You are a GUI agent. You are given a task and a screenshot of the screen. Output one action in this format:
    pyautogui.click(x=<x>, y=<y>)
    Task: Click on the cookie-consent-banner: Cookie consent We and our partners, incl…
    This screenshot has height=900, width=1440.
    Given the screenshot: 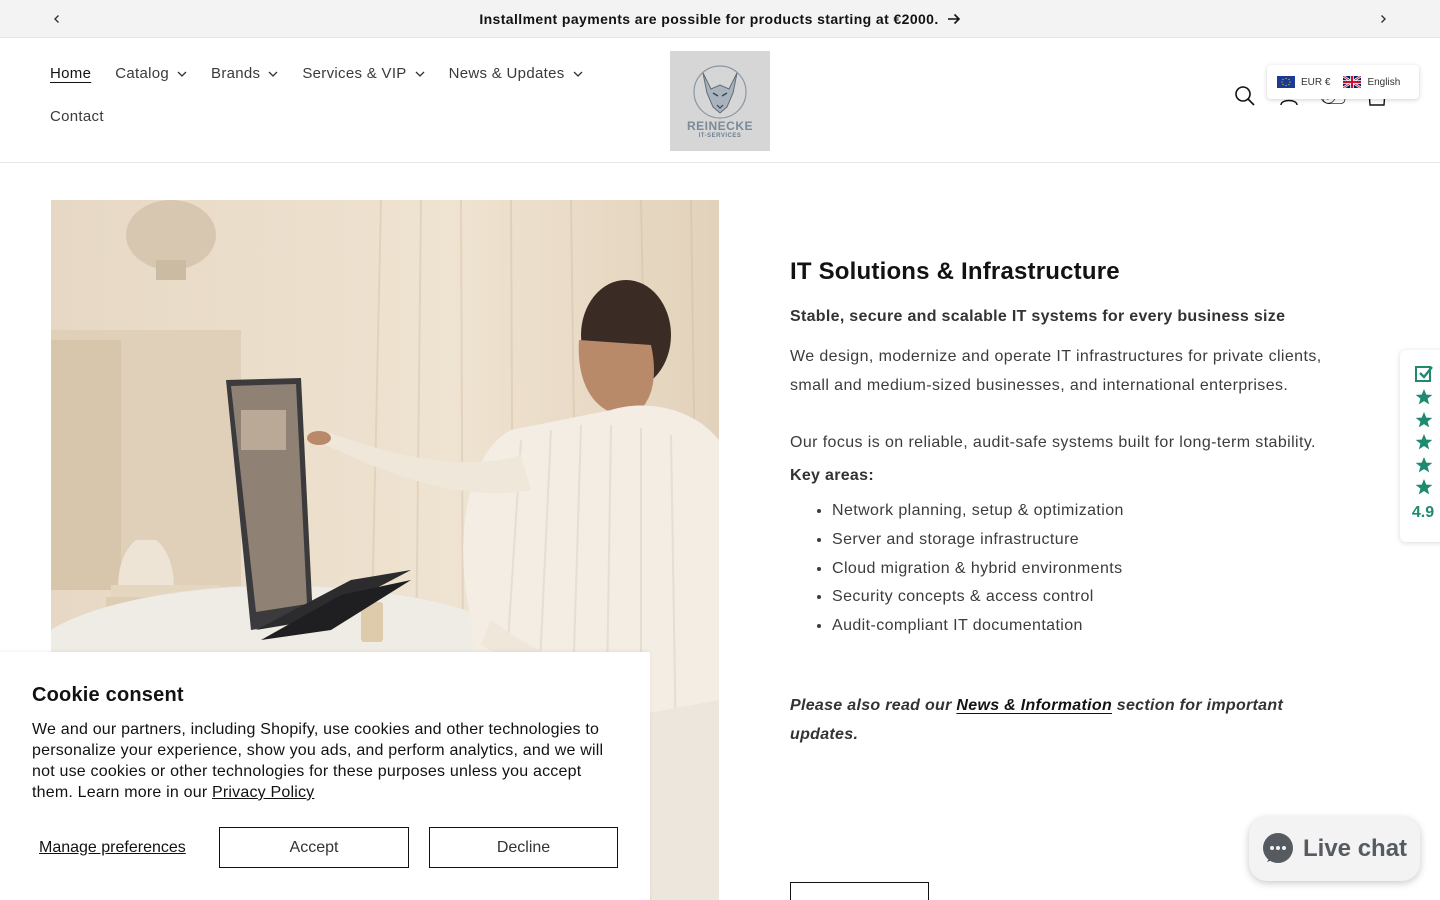 What is the action you would take?
    pyautogui.click(x=325, y=776)
    